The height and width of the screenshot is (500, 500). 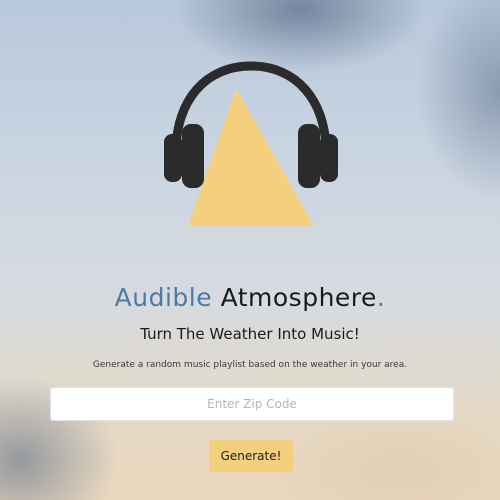 I want to click on headphones-logo-icon, so click(x=251, y=143).